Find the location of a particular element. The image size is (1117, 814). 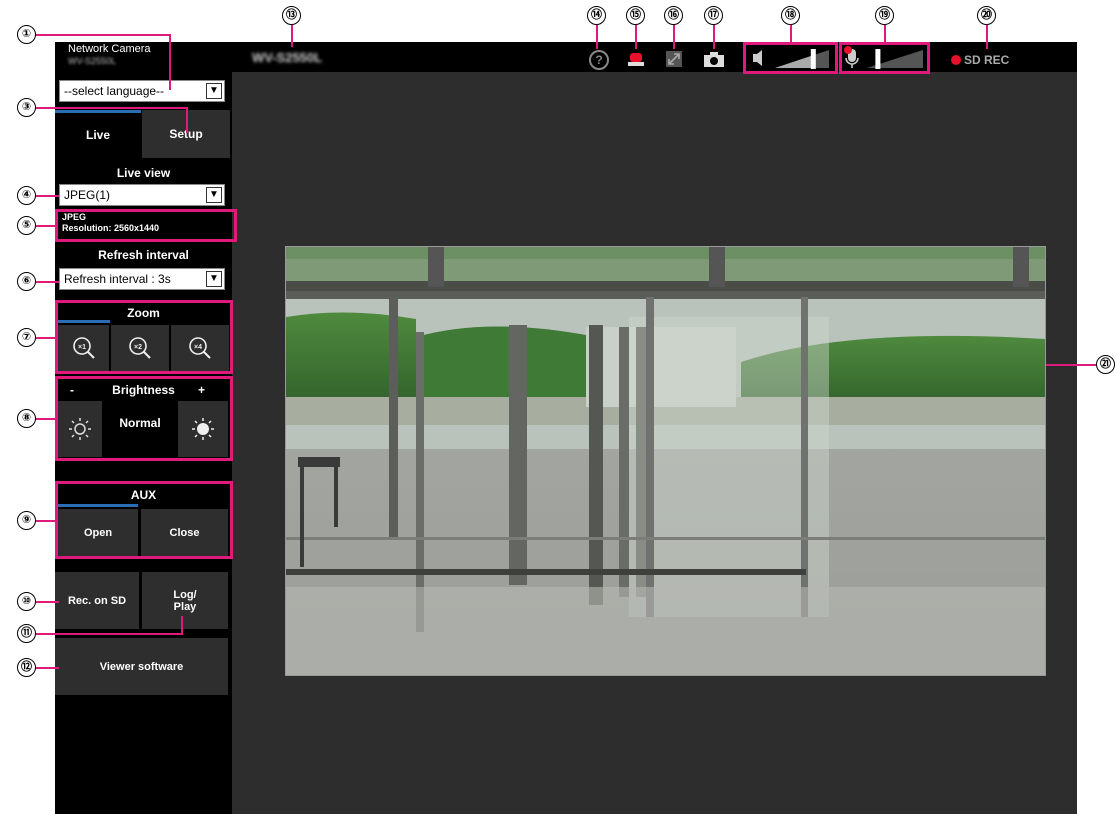

stream-info: JPEG Resolution: 2560x1440 is located at coordinates (110, 223).